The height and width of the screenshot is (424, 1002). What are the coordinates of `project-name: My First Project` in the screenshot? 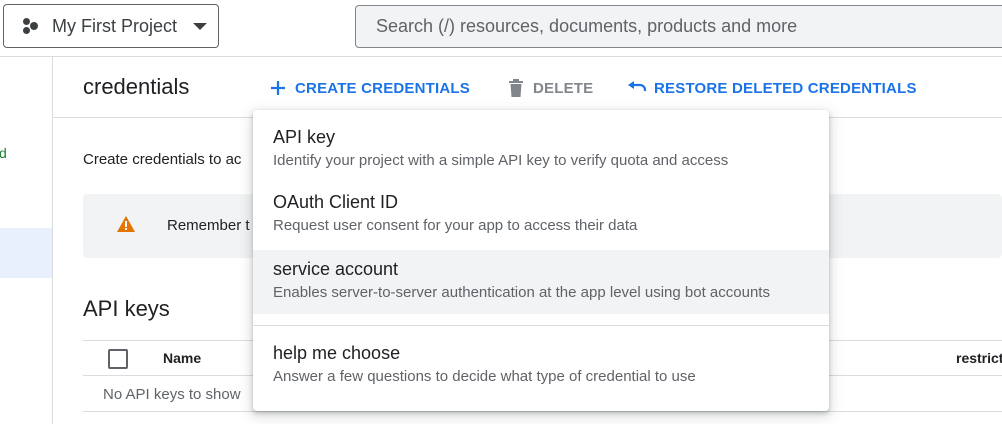 It's located at (115, 25).